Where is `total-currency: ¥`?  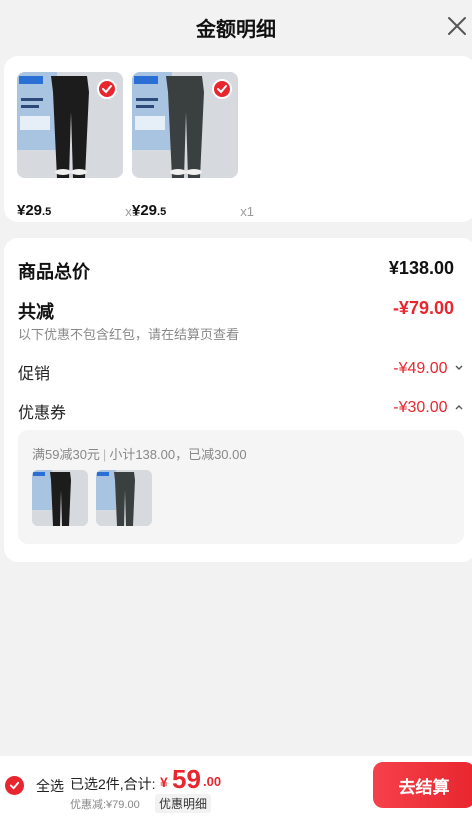 total-currency: ¥ is located at coordinates (164, 782).